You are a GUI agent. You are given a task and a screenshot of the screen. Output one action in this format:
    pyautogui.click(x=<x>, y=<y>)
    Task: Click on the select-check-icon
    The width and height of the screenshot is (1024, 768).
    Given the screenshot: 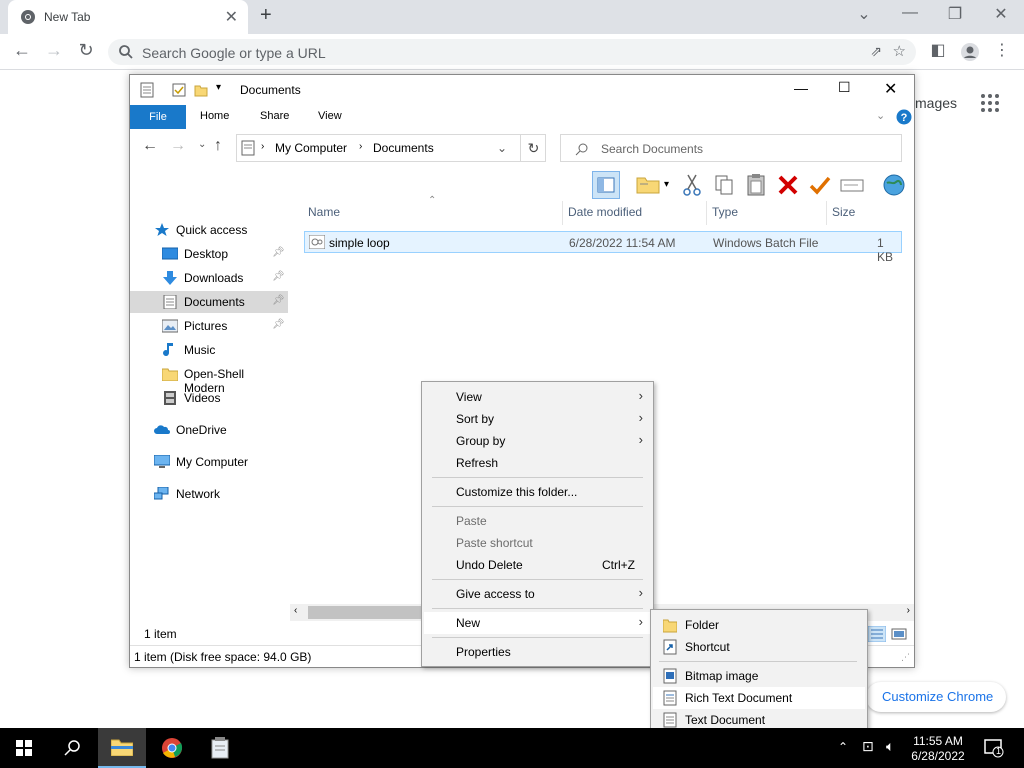 What is the action you would take?
    pyautogui.click(x=820, y=185)
    